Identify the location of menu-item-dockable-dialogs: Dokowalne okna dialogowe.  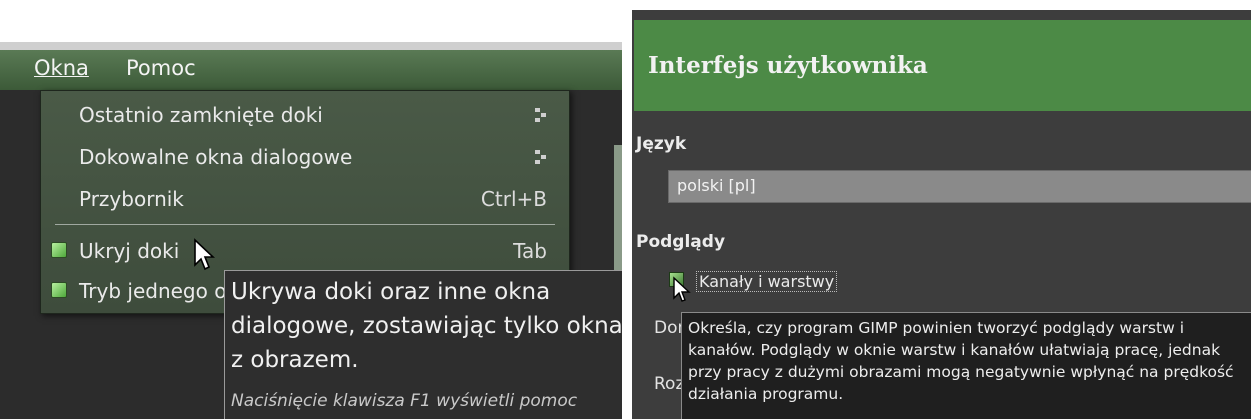
(305, 157).